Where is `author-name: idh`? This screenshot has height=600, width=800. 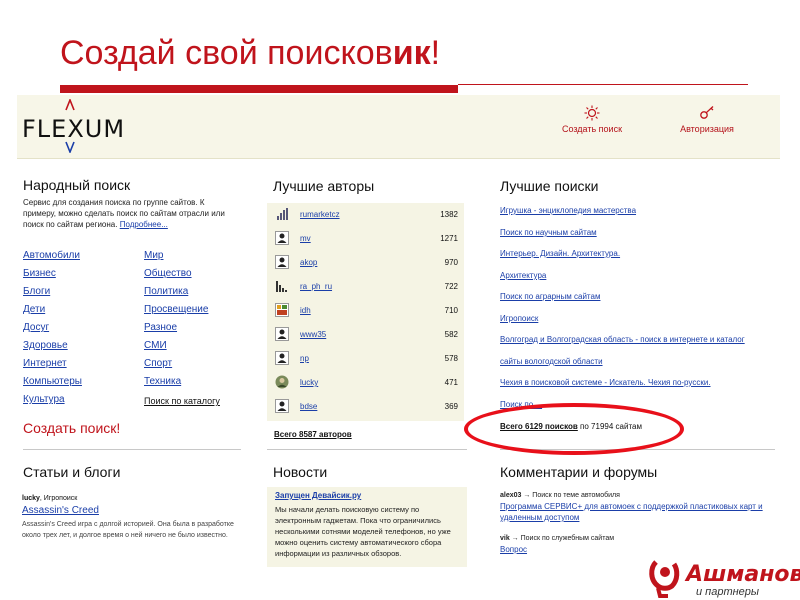 author-name: idh is located at coordinates (305, 310).